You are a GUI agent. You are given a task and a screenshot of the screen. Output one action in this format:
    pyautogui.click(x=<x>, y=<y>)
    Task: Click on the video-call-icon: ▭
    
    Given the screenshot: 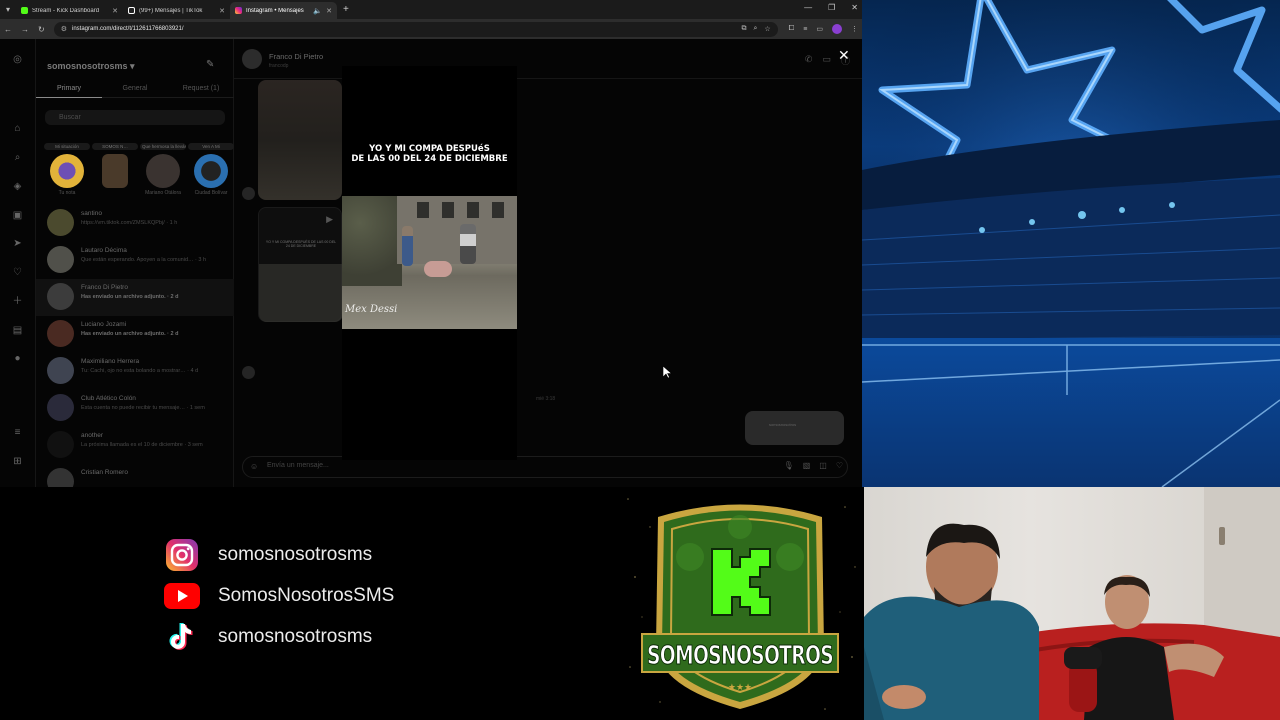 What is the action you would take?
    pyautogui.click(x=826, y=60)
    